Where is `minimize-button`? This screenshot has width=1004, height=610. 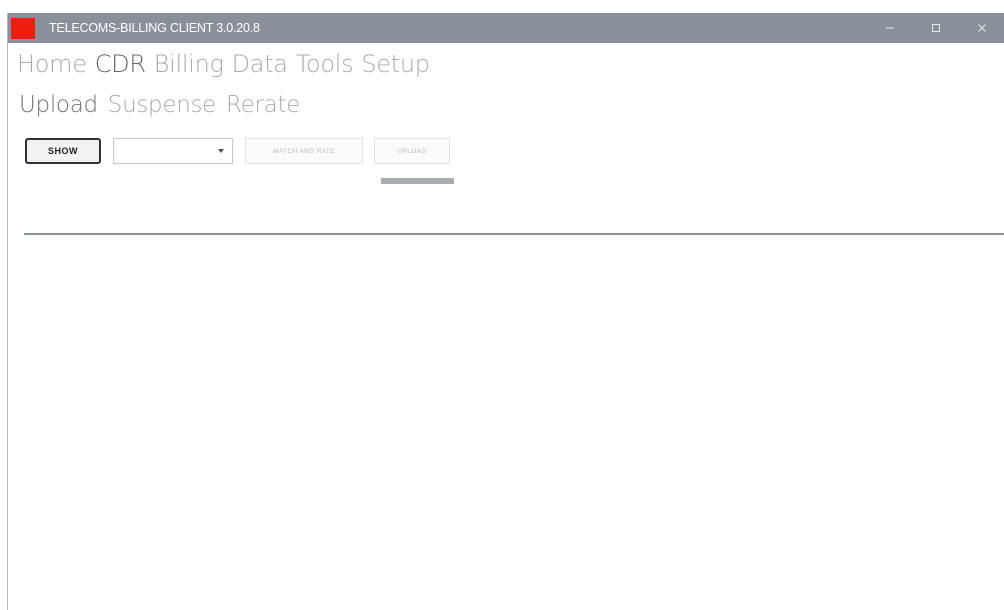 minimize-button is located at coordinates (890, 28).